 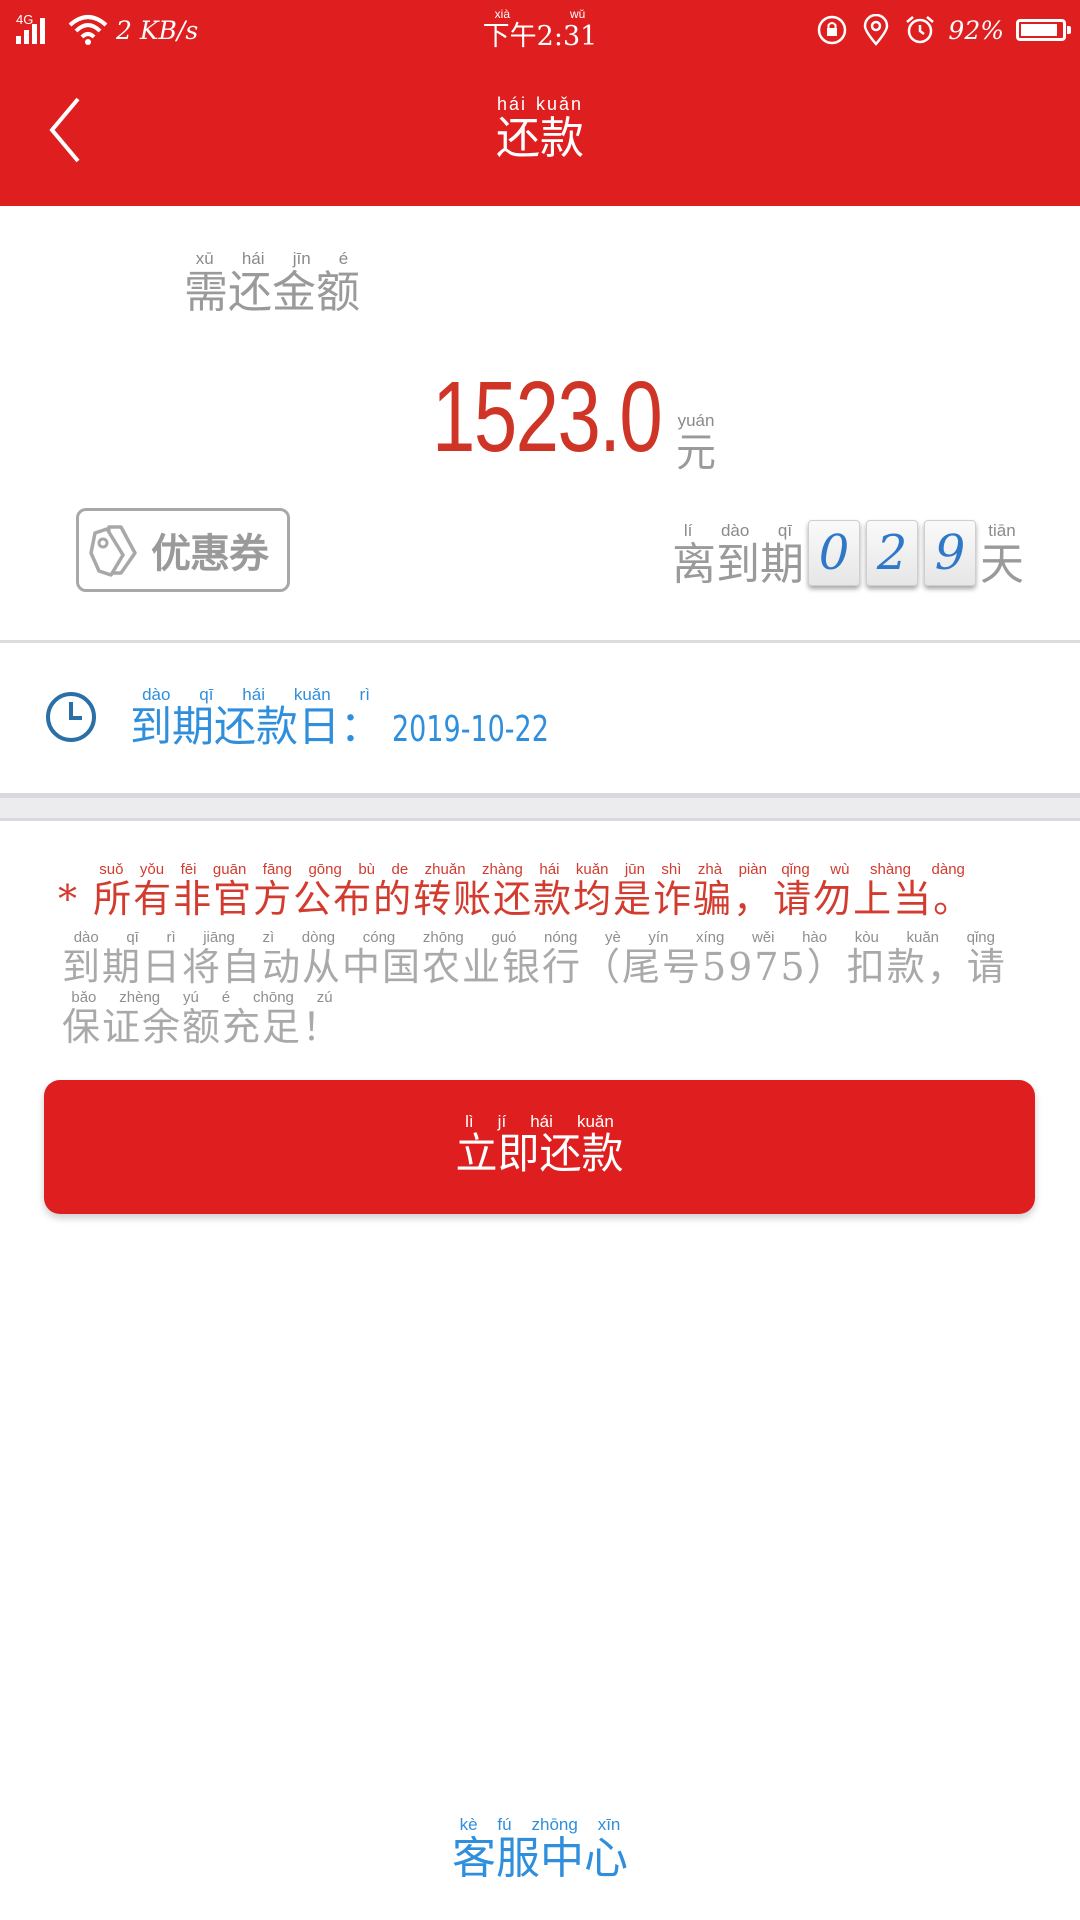 What do you see at coordinates (272, 292) in the screenshot?
I see `amount-due-label-text: 需还金额` at bounding box center [272, 292].